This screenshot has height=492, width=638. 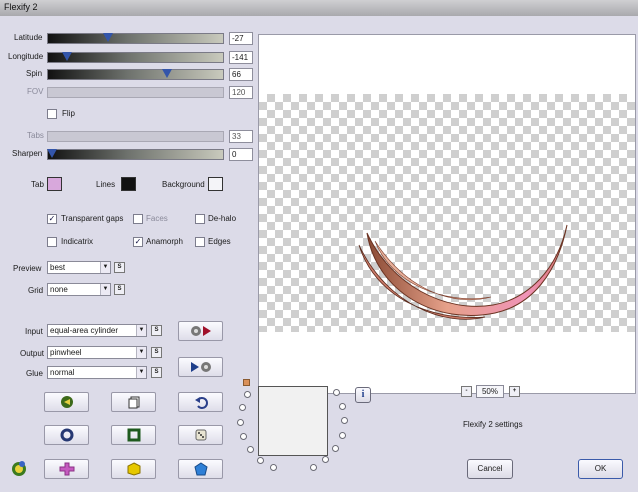 I want to click on output-projection-select: pinwheel ▼, so click(x=97, y=352).